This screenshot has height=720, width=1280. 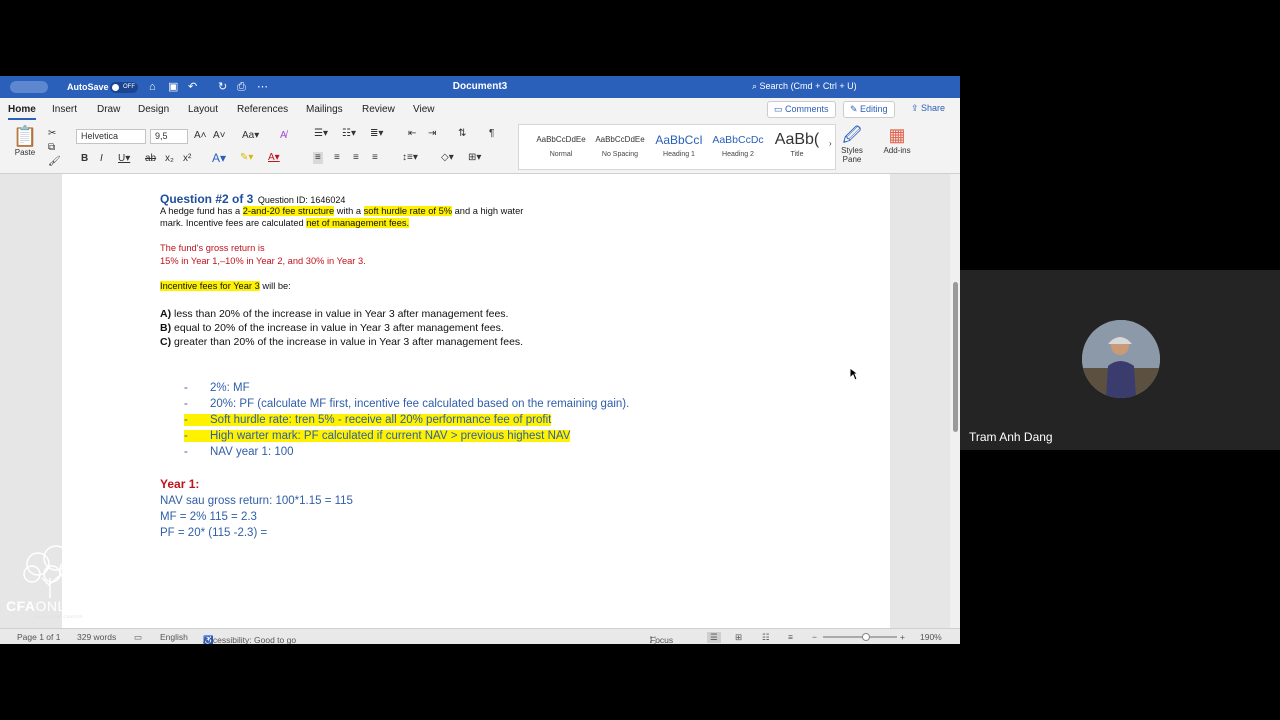 What do you see at coordinates (54, 162) in the screenshot?
I see `format-painter-icon: 🖌` at bounding box center [54, 162].